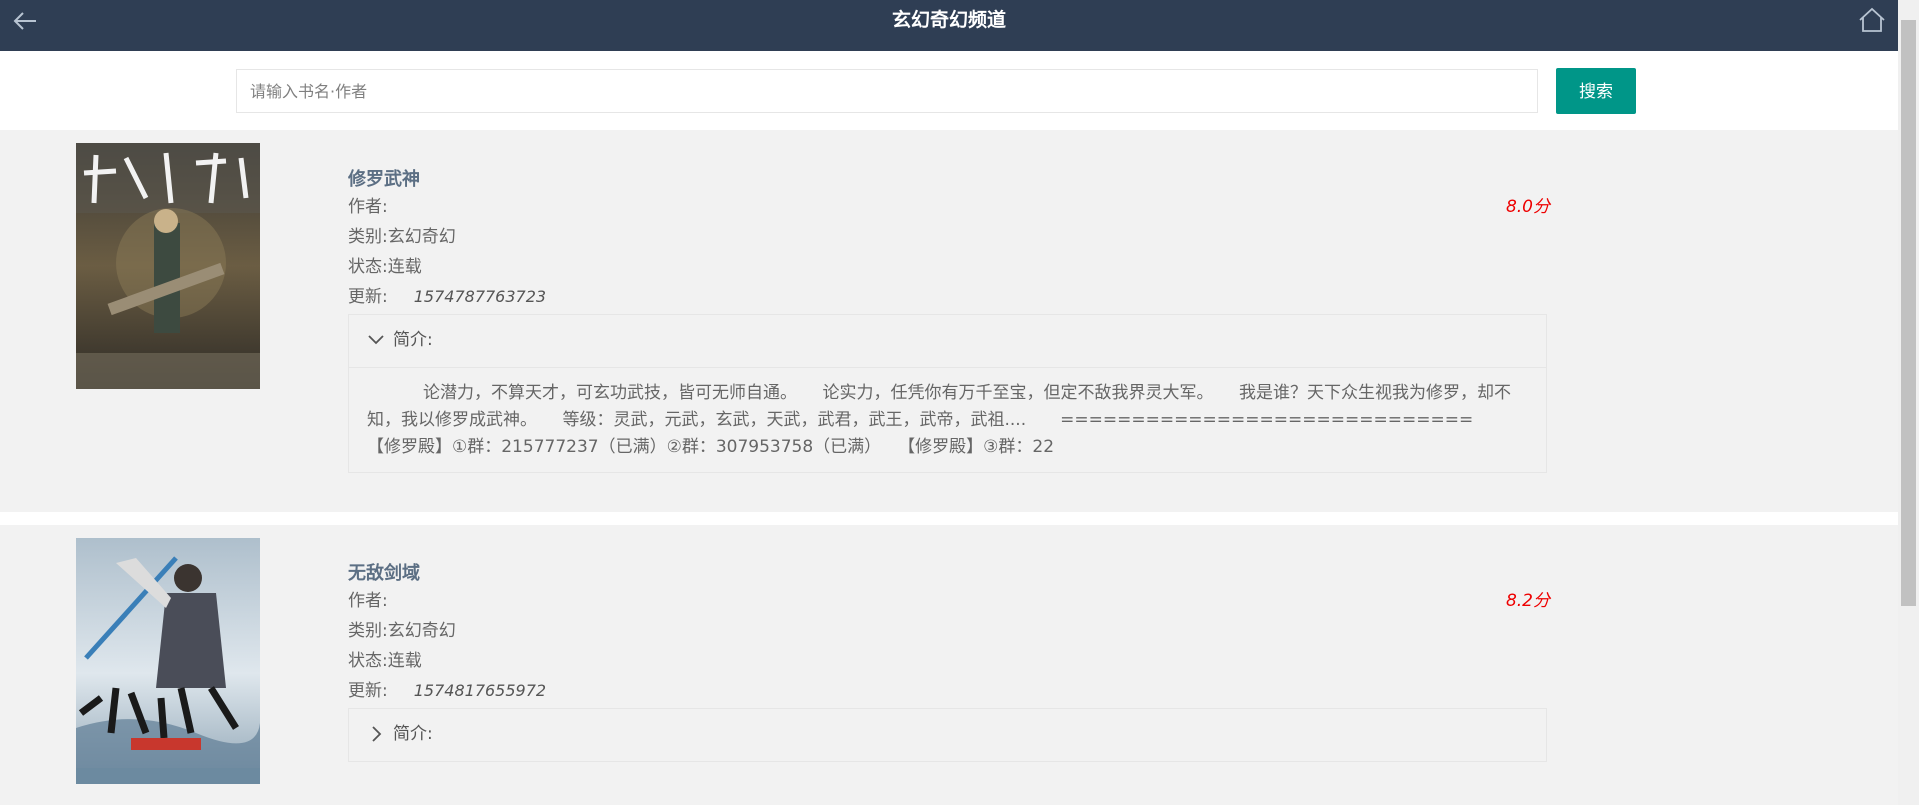 The height and width of the screenshot is (805, 1919). I want to click on book-update: 更新: 1574817655972, so click(447, 691).